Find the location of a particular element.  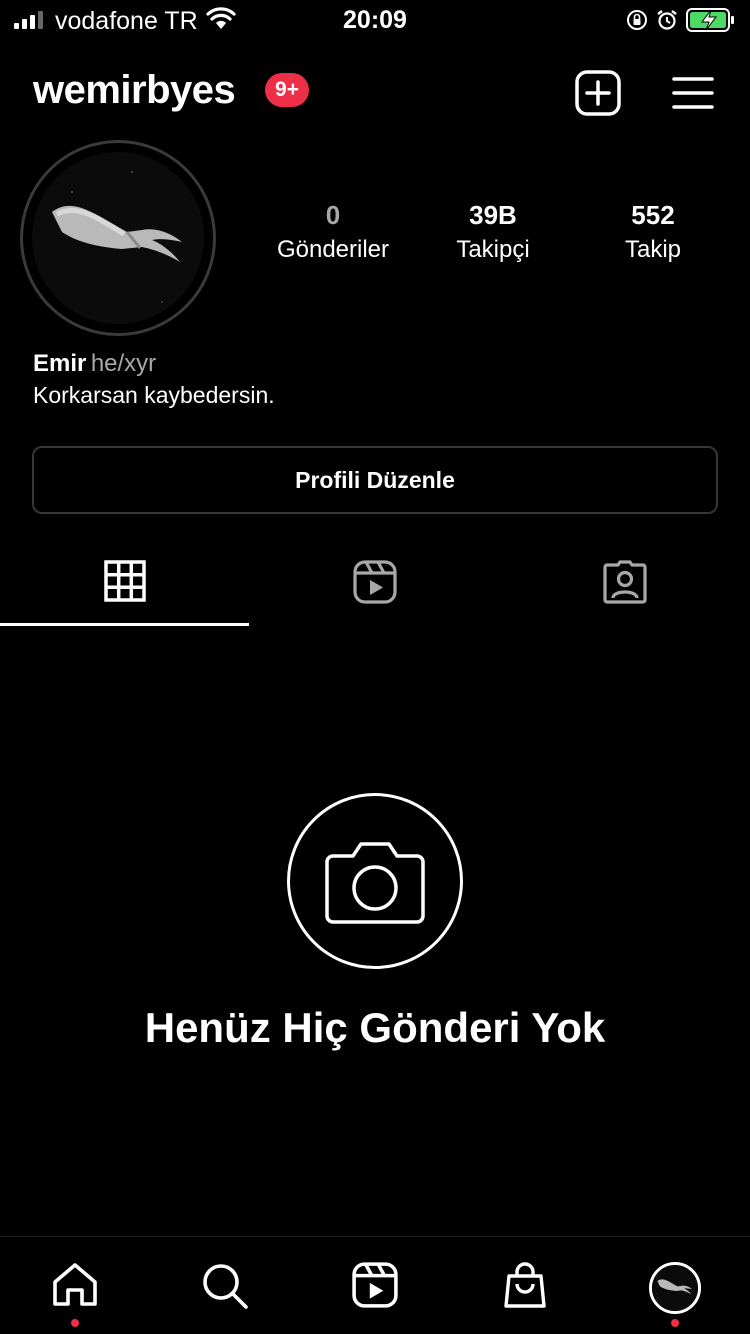

nav-reels is located at coordinates (375, 1285).